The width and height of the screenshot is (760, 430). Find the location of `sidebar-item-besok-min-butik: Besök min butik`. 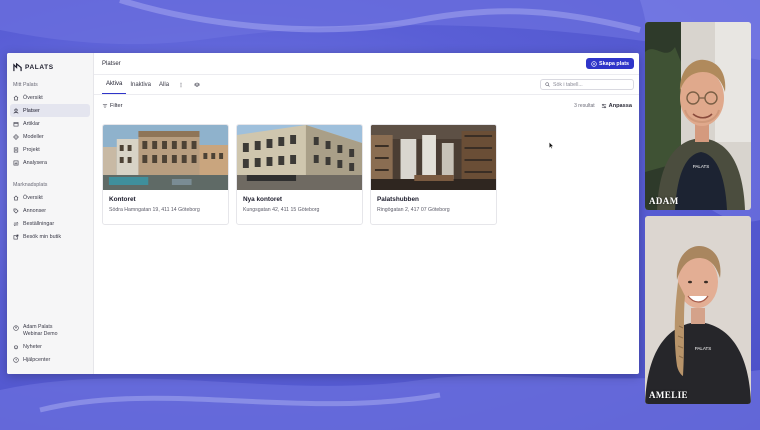

sidebar-item-besok-min-butik: Besök min butik is located at coordinates (50, 236).